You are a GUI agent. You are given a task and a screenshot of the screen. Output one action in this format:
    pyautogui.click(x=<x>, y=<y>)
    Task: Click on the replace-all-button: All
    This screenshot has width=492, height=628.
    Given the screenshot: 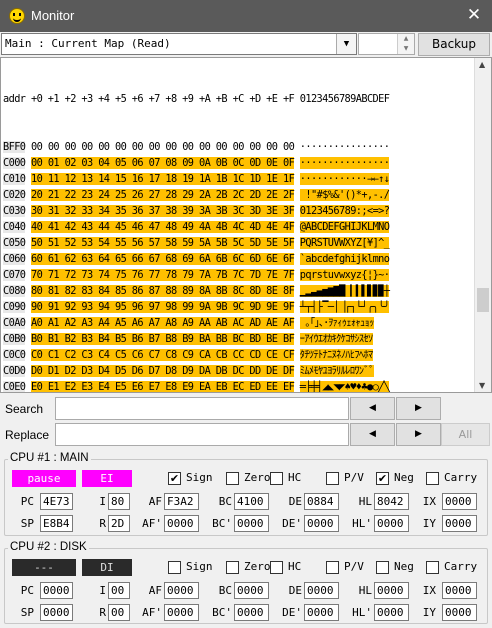 What is the action you would take?
    pyautogui.click(x=465, y=434)
    